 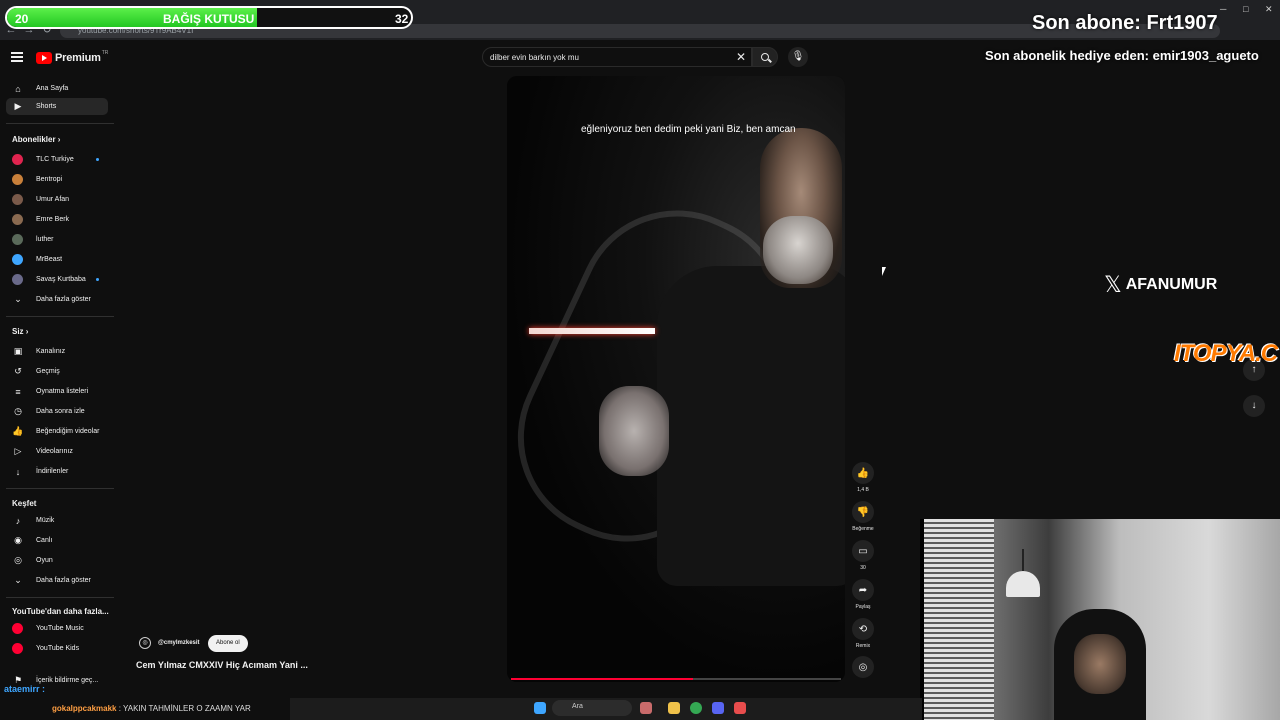 I want to click on channel-icon: ▣, so click(x=18, y=351).